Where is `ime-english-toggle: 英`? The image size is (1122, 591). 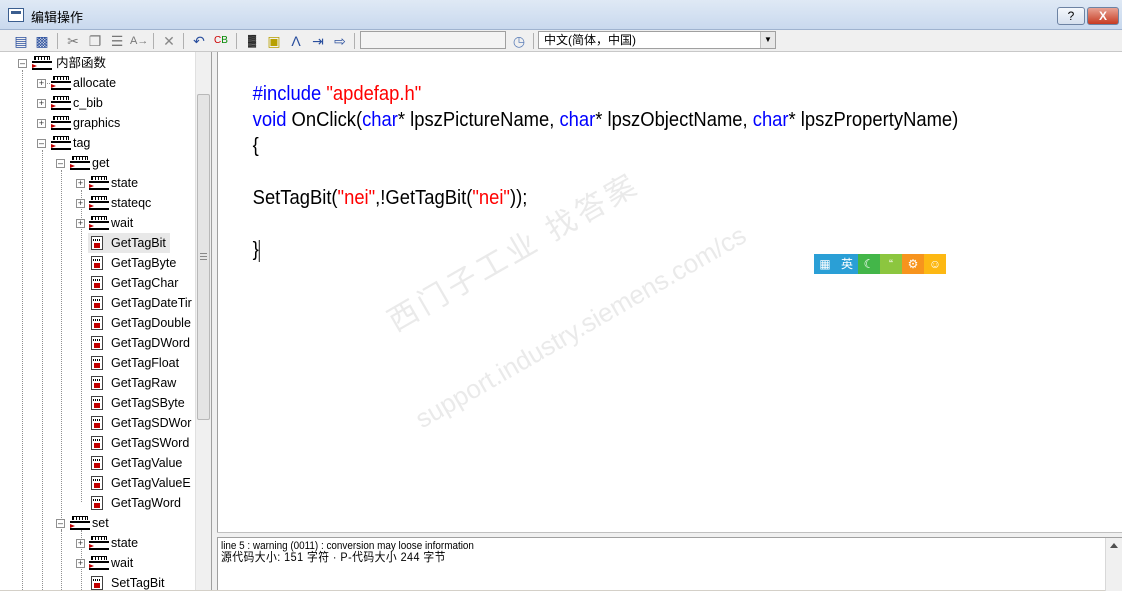
ime-english-toggle: 英 is located at coordinates (847, 264).